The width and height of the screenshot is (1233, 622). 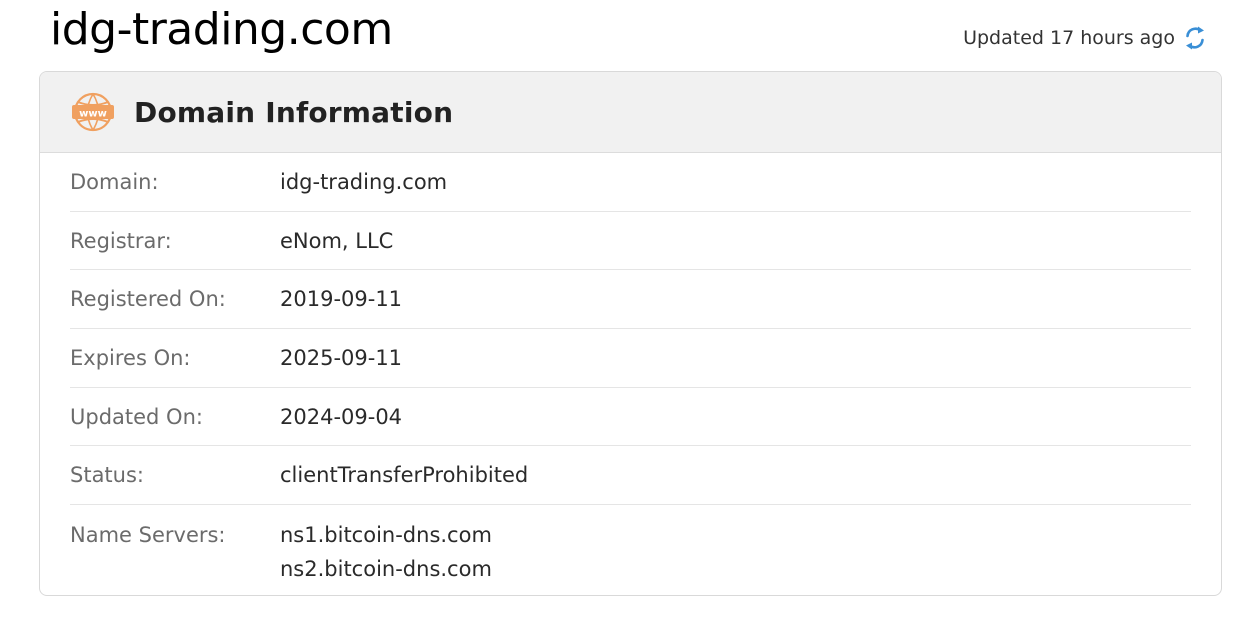 What do you see at coordinates (148, 299) in the screenshot?
I see `info-label: Registered On:` at bounding box center [148, 299].